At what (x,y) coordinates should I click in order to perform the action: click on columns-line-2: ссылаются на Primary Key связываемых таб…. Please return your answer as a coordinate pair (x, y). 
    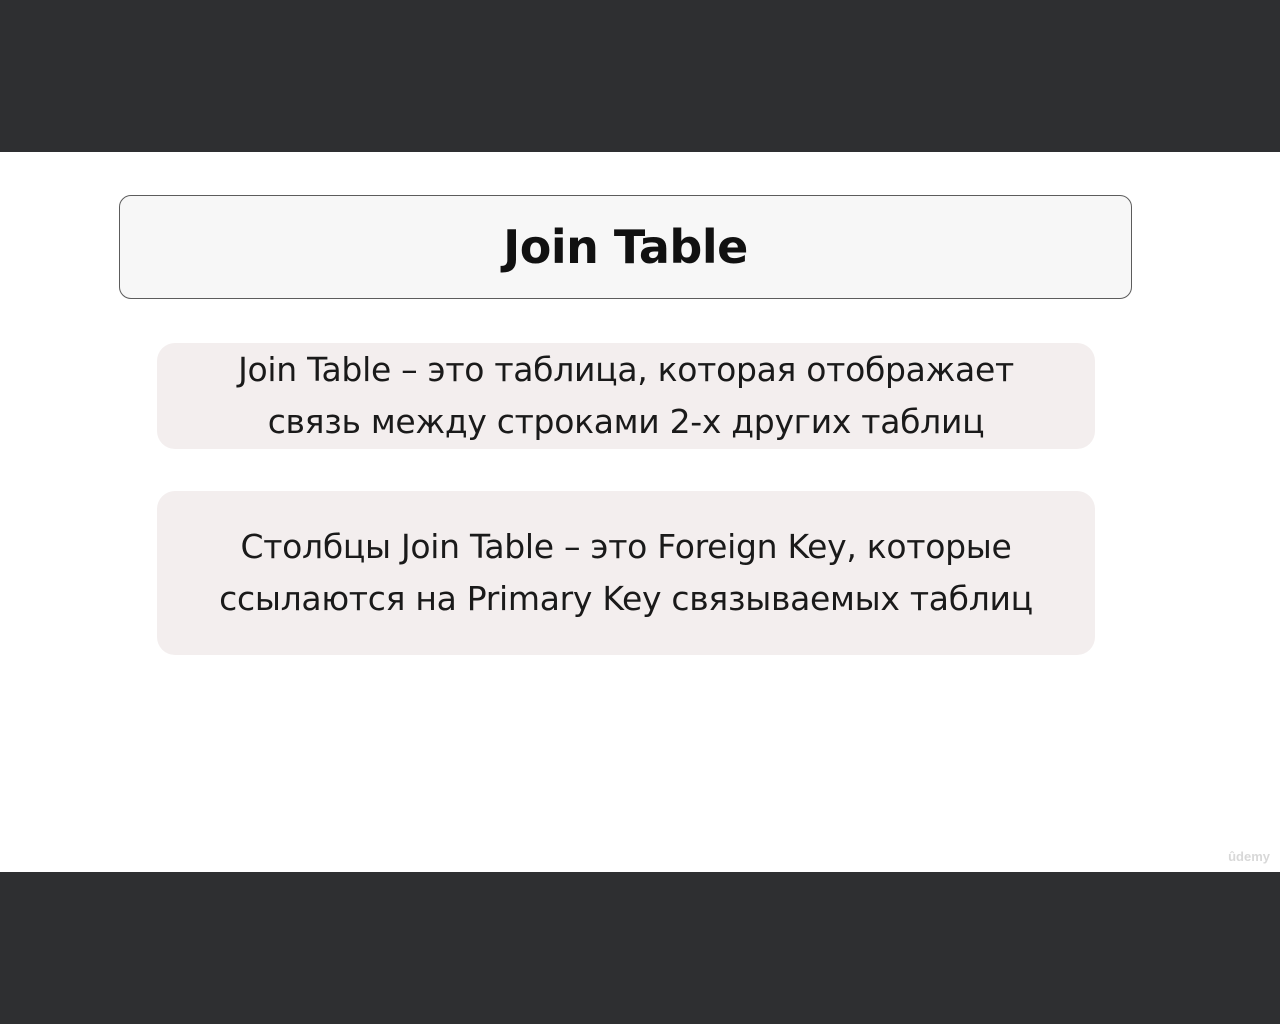
    Looking at the image, I should click on (626, 598).